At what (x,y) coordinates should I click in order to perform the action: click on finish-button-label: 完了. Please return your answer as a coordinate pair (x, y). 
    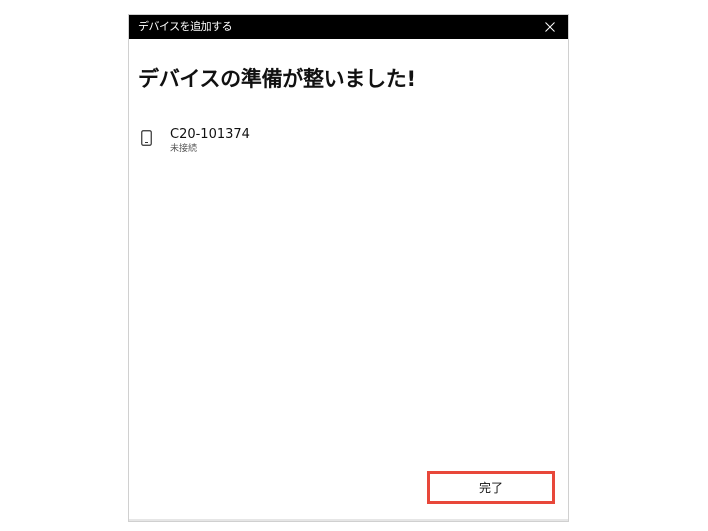
    Looking at the image, I should click on (490, 487).